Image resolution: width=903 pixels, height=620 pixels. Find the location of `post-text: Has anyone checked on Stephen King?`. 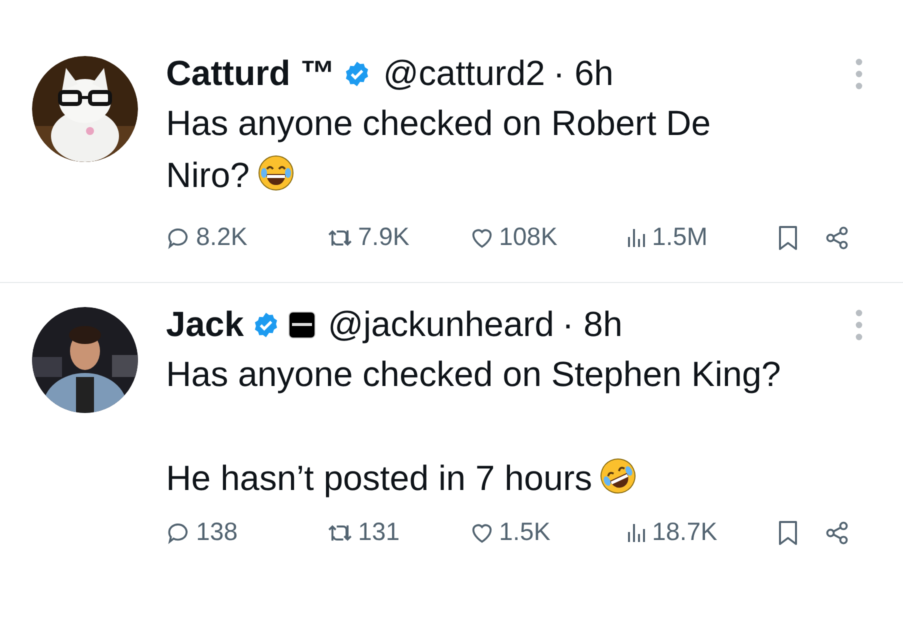

post-text: Has anyone checked on Stephen King? is located at coordinates (474, 375).